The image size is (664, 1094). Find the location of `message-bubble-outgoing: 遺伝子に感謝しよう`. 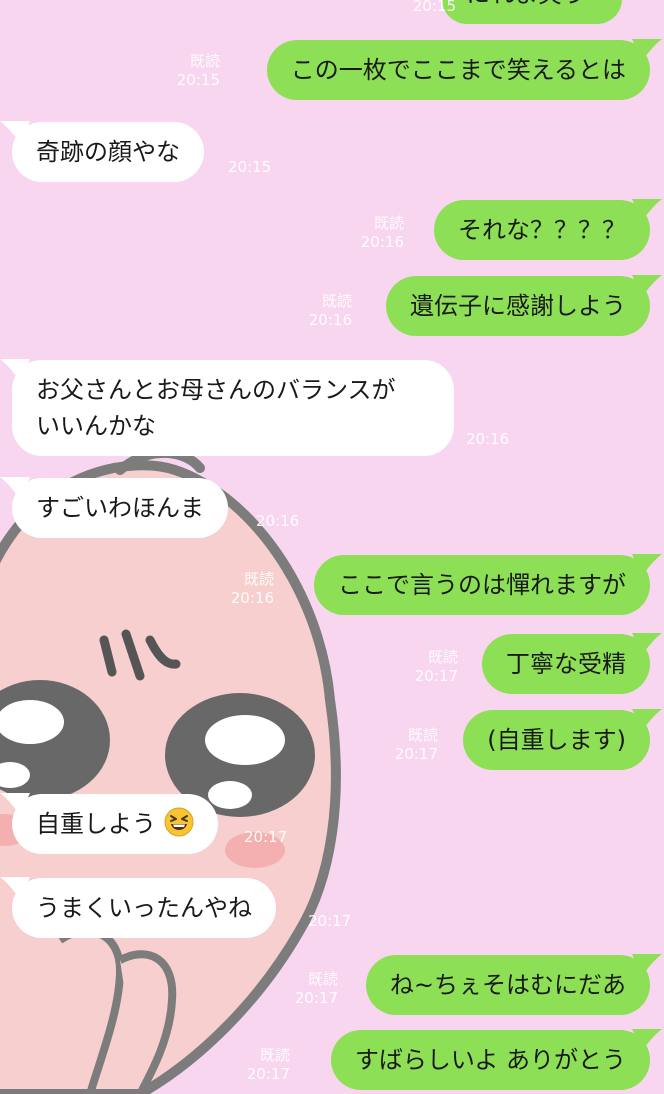

message-bubble-outgoing: 遺伝子に感謝しよう is located at coordinates (524, 305).